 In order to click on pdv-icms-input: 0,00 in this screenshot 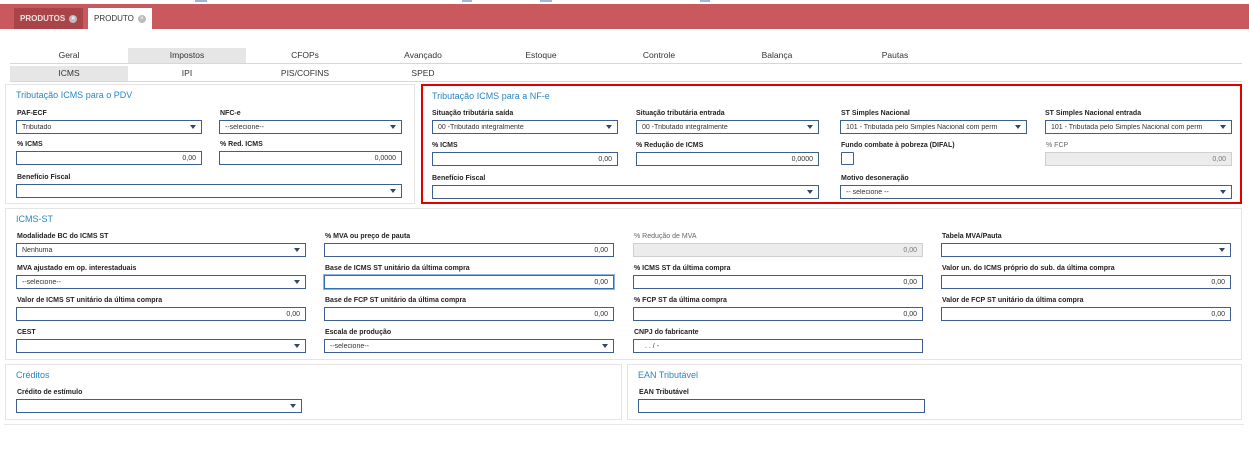, I will do `click(109, 158)`.